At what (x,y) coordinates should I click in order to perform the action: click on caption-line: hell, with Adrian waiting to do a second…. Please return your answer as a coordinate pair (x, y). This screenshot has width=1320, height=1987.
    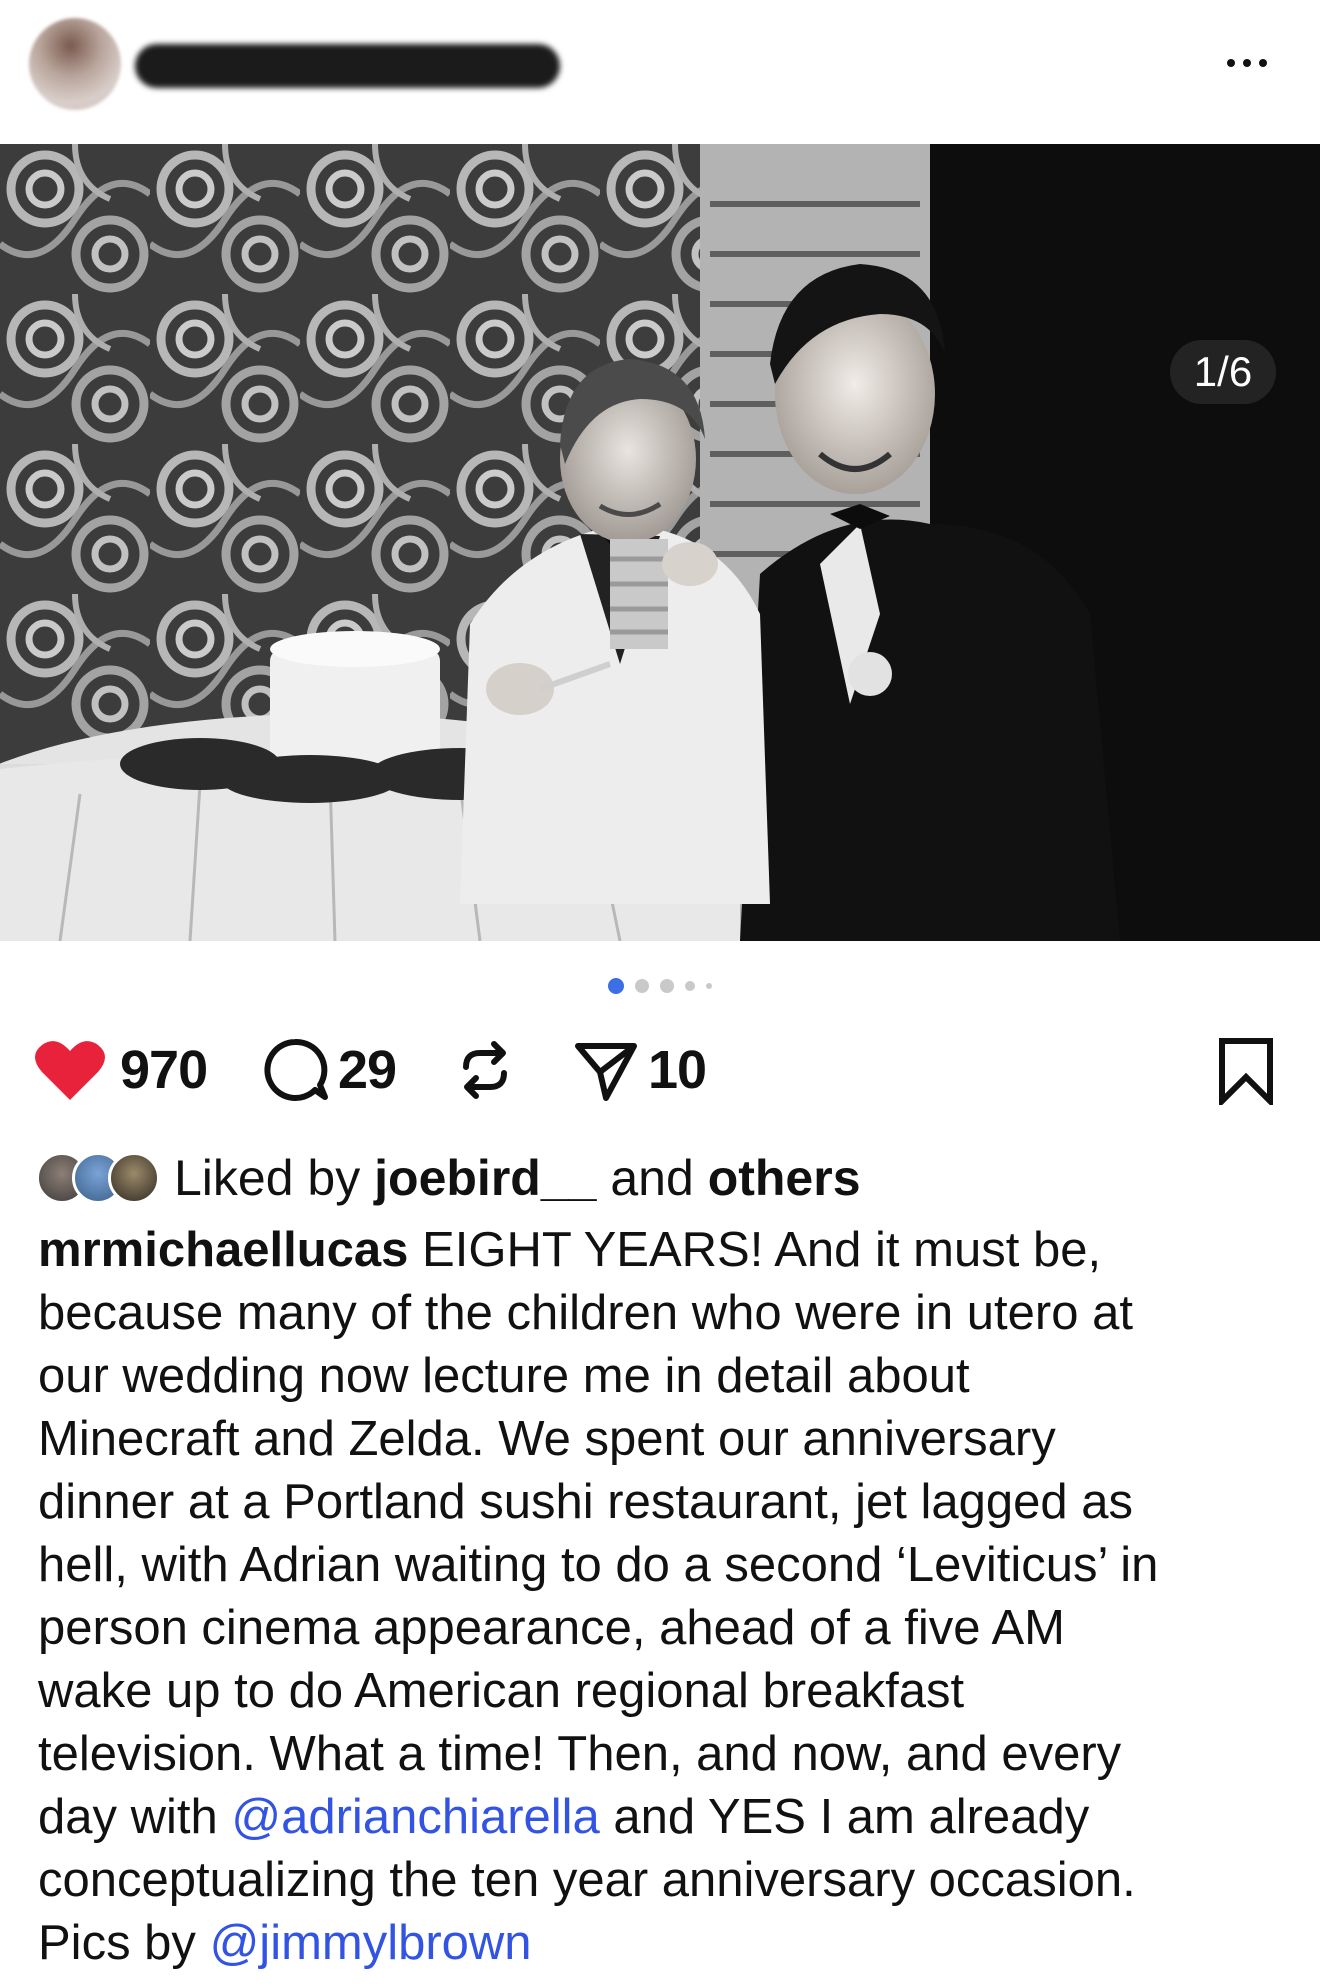
    Looking at the image, I should click on (598, 1565).